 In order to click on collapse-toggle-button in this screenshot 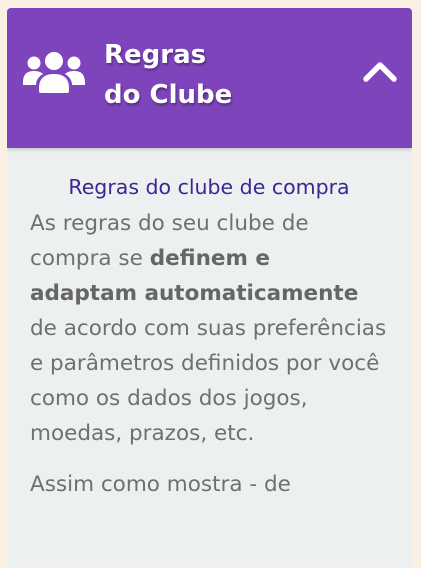, I will do `click(380, 71)`.